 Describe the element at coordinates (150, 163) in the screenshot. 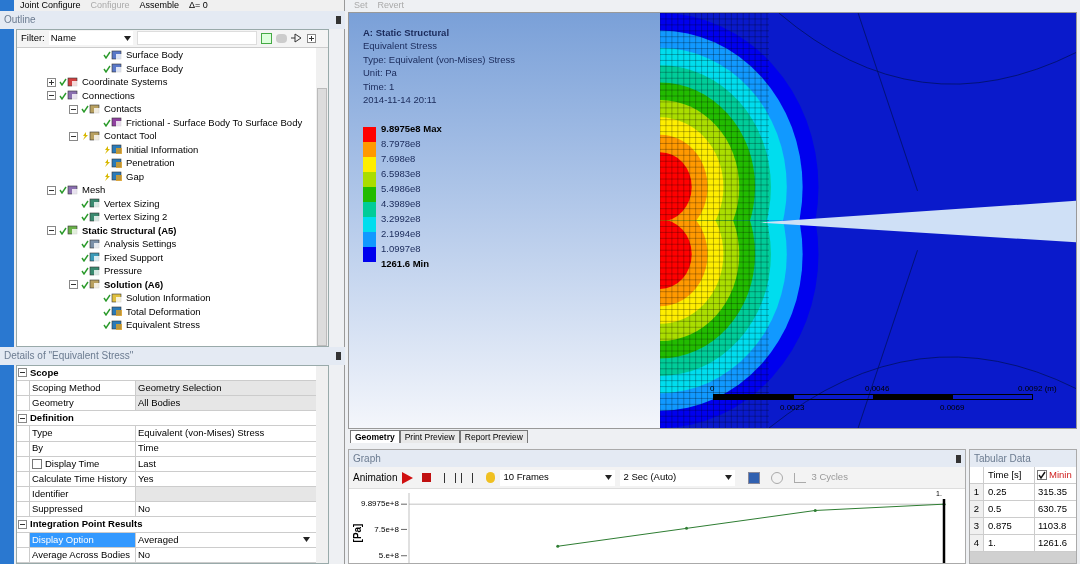

I see `tree-item: Penetration` at that location.